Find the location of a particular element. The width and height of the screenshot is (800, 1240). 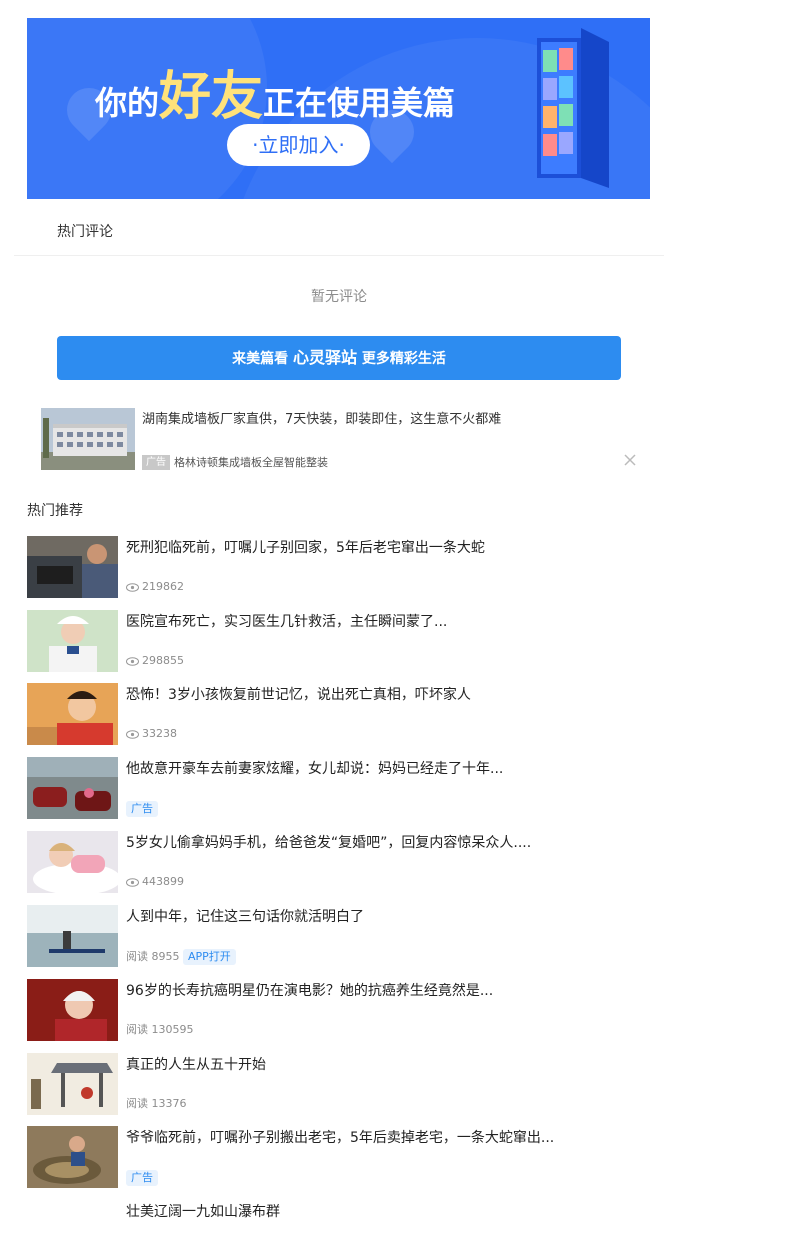

list-item: 真正的人生从五十开始 阅读 13376 is located at coordinates (337, 1084).